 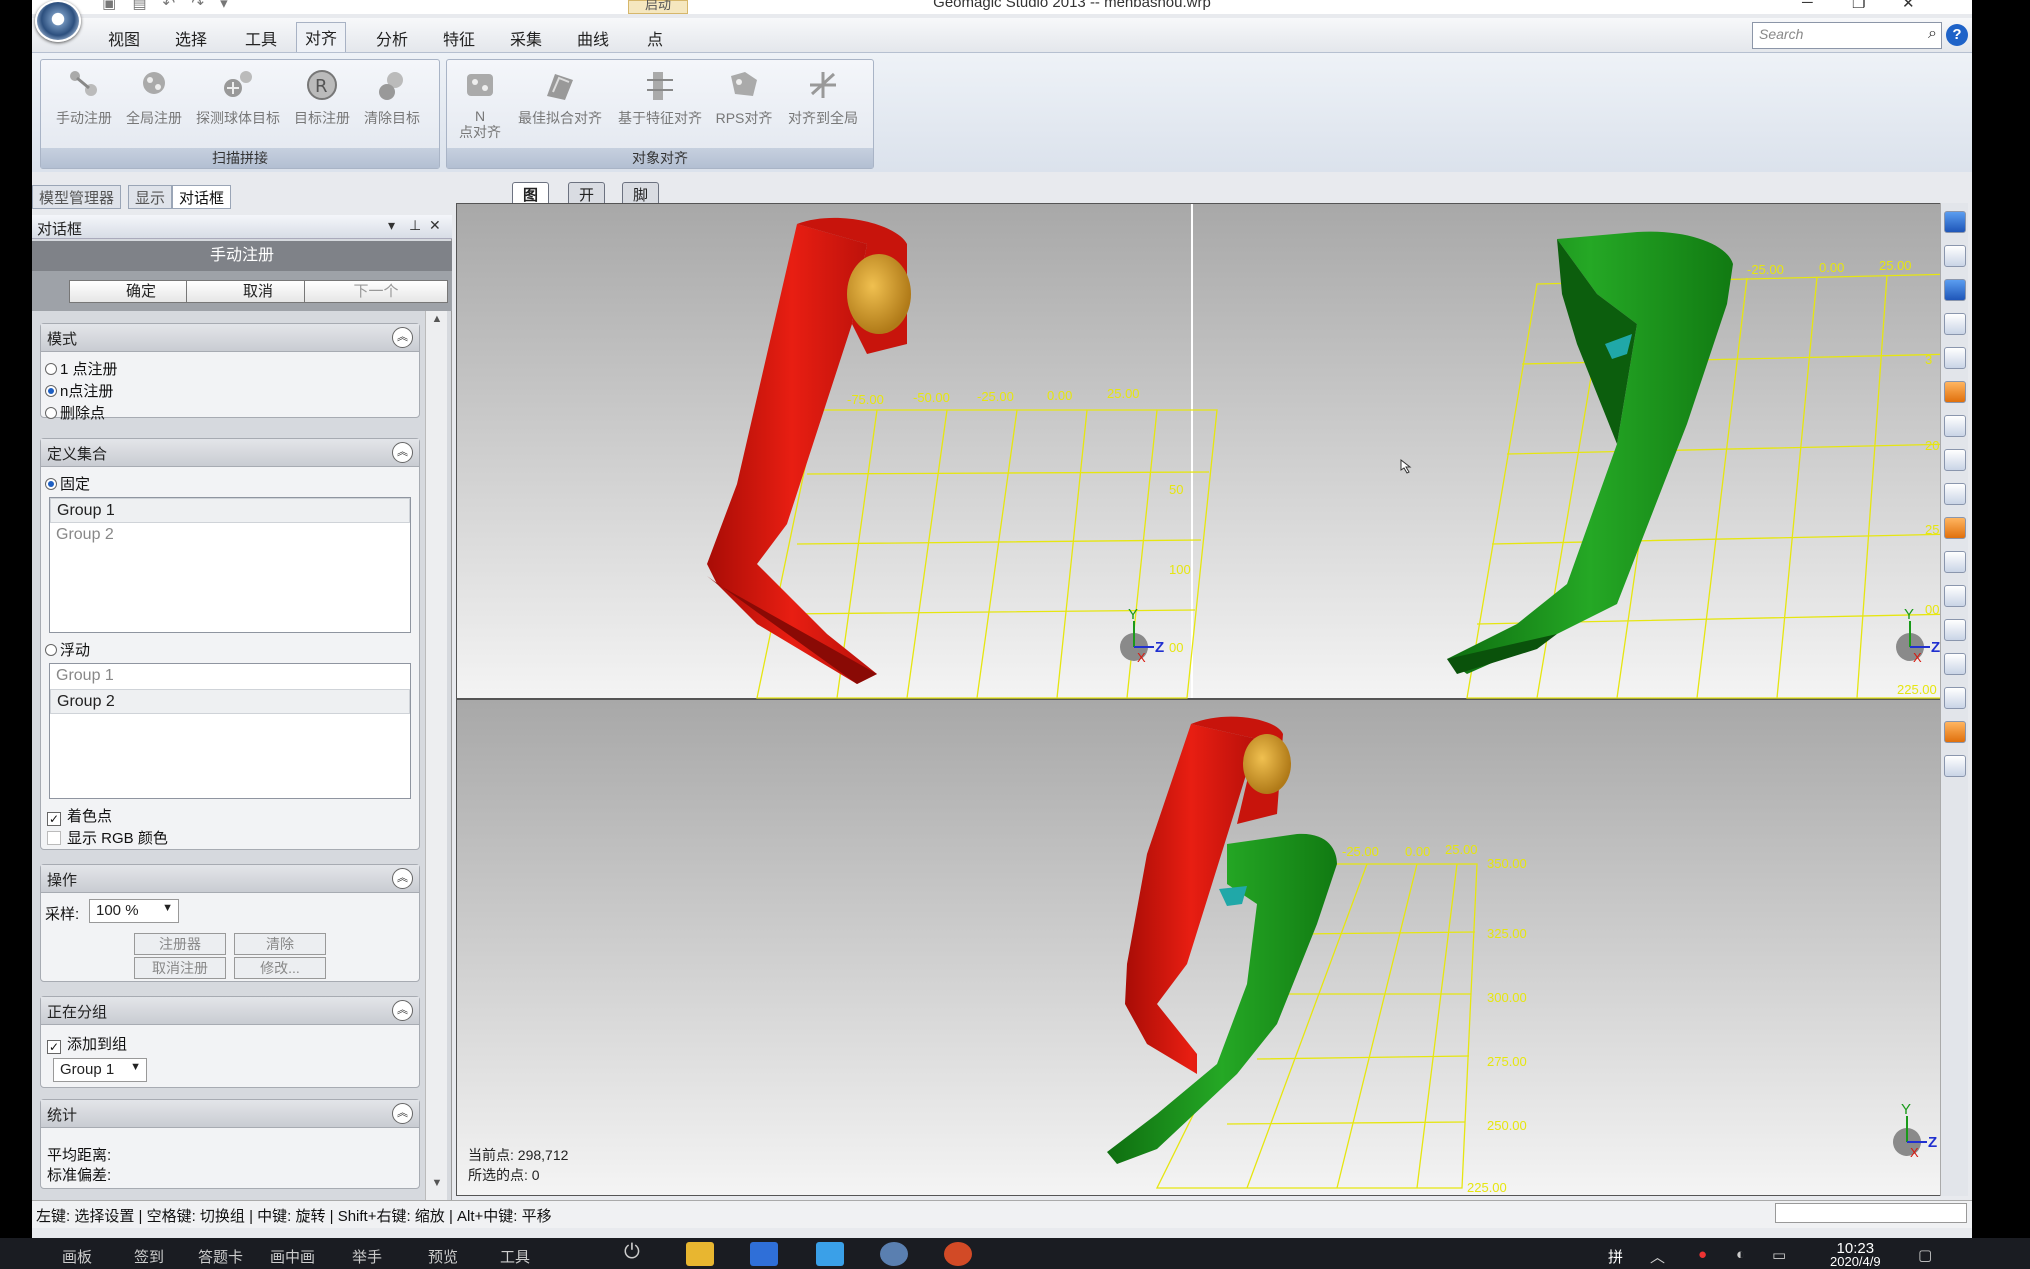 I want to click on tab-display: 显示, so click(x=150, y=197).